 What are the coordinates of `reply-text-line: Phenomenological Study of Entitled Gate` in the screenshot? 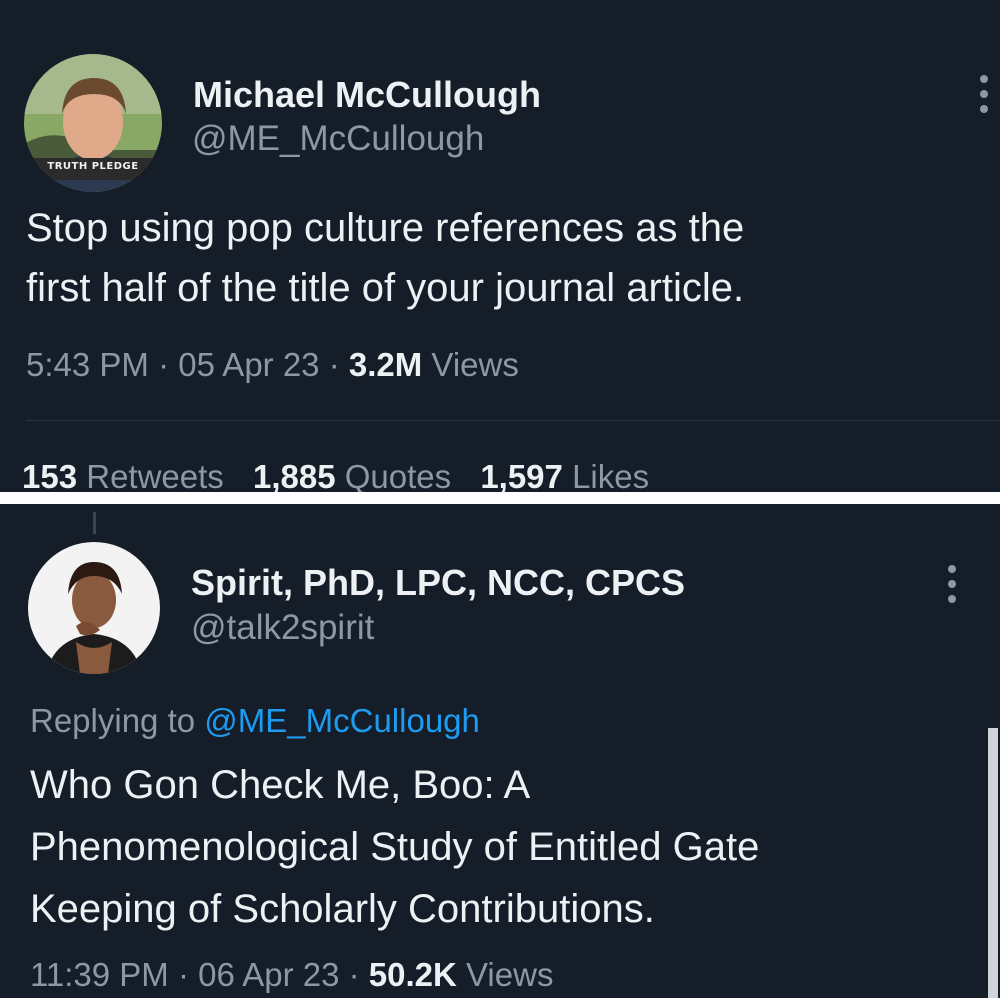 It's located at (395, 847).